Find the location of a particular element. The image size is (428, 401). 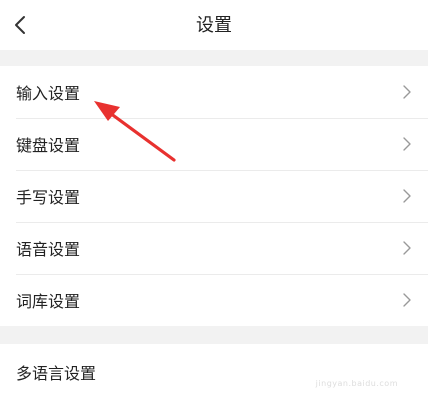

settings-item-input: 输入设置 is located at coordinates (214, 92).